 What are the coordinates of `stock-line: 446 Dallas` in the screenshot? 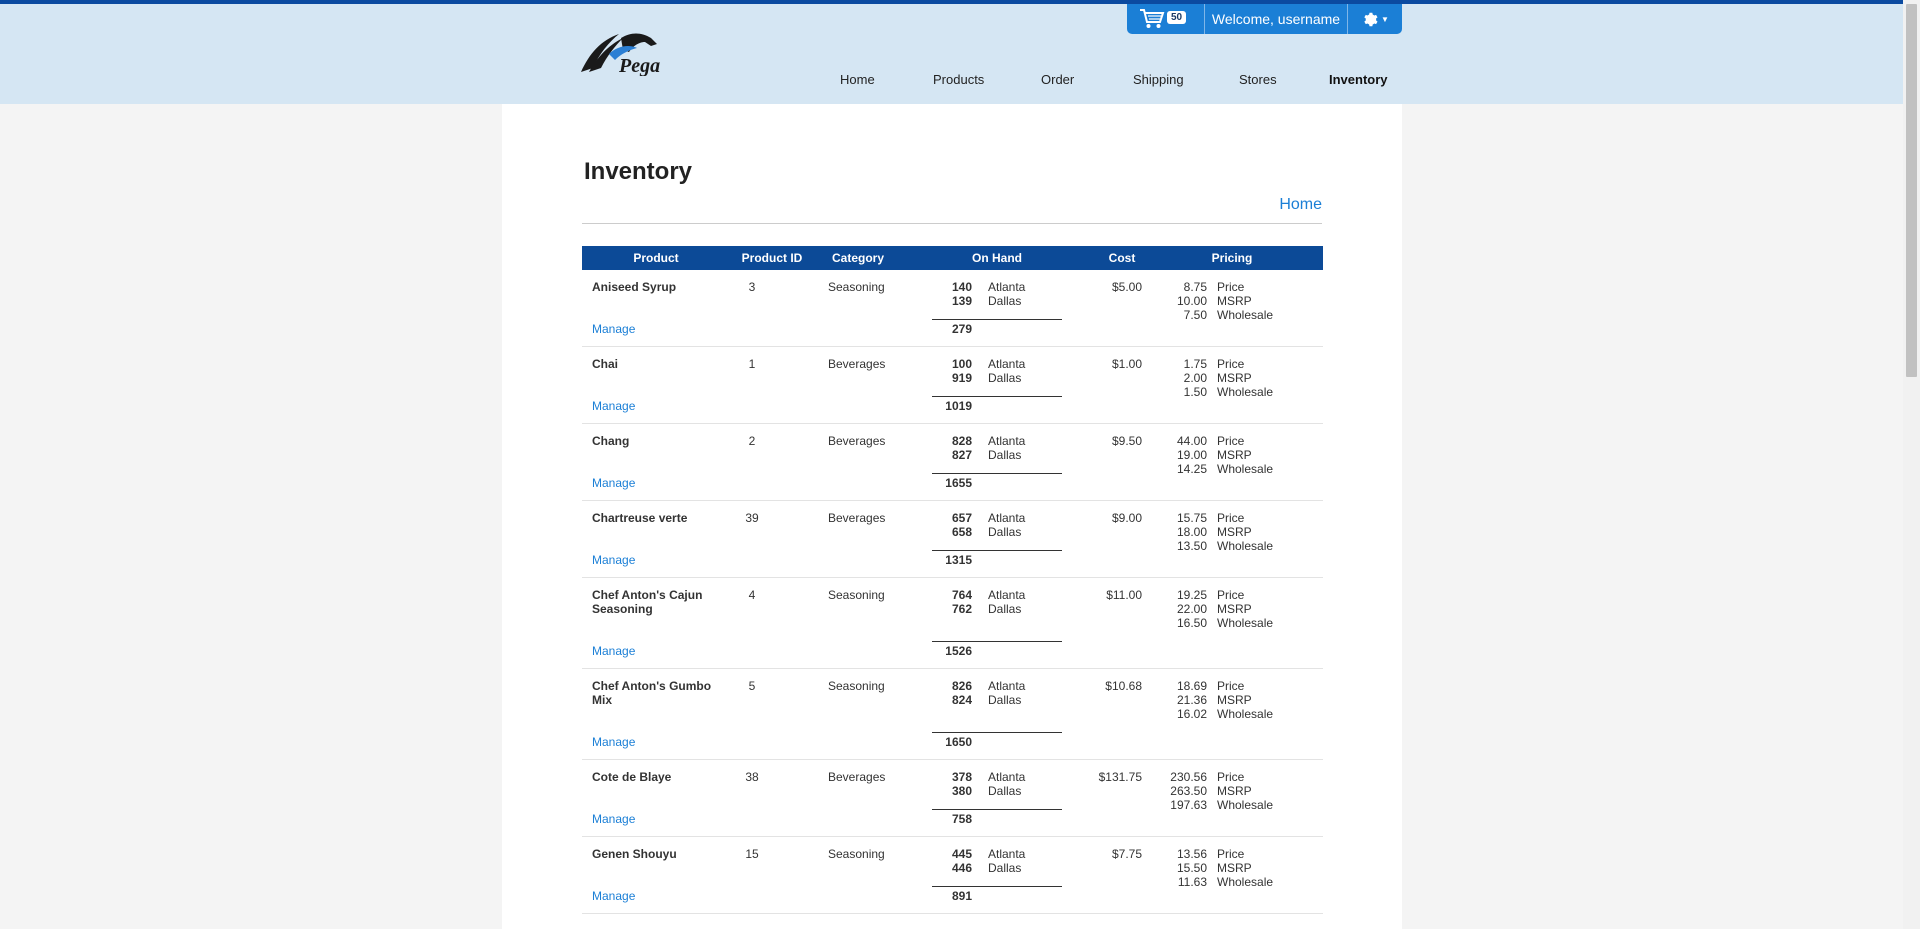 It's located at (1002, 868).